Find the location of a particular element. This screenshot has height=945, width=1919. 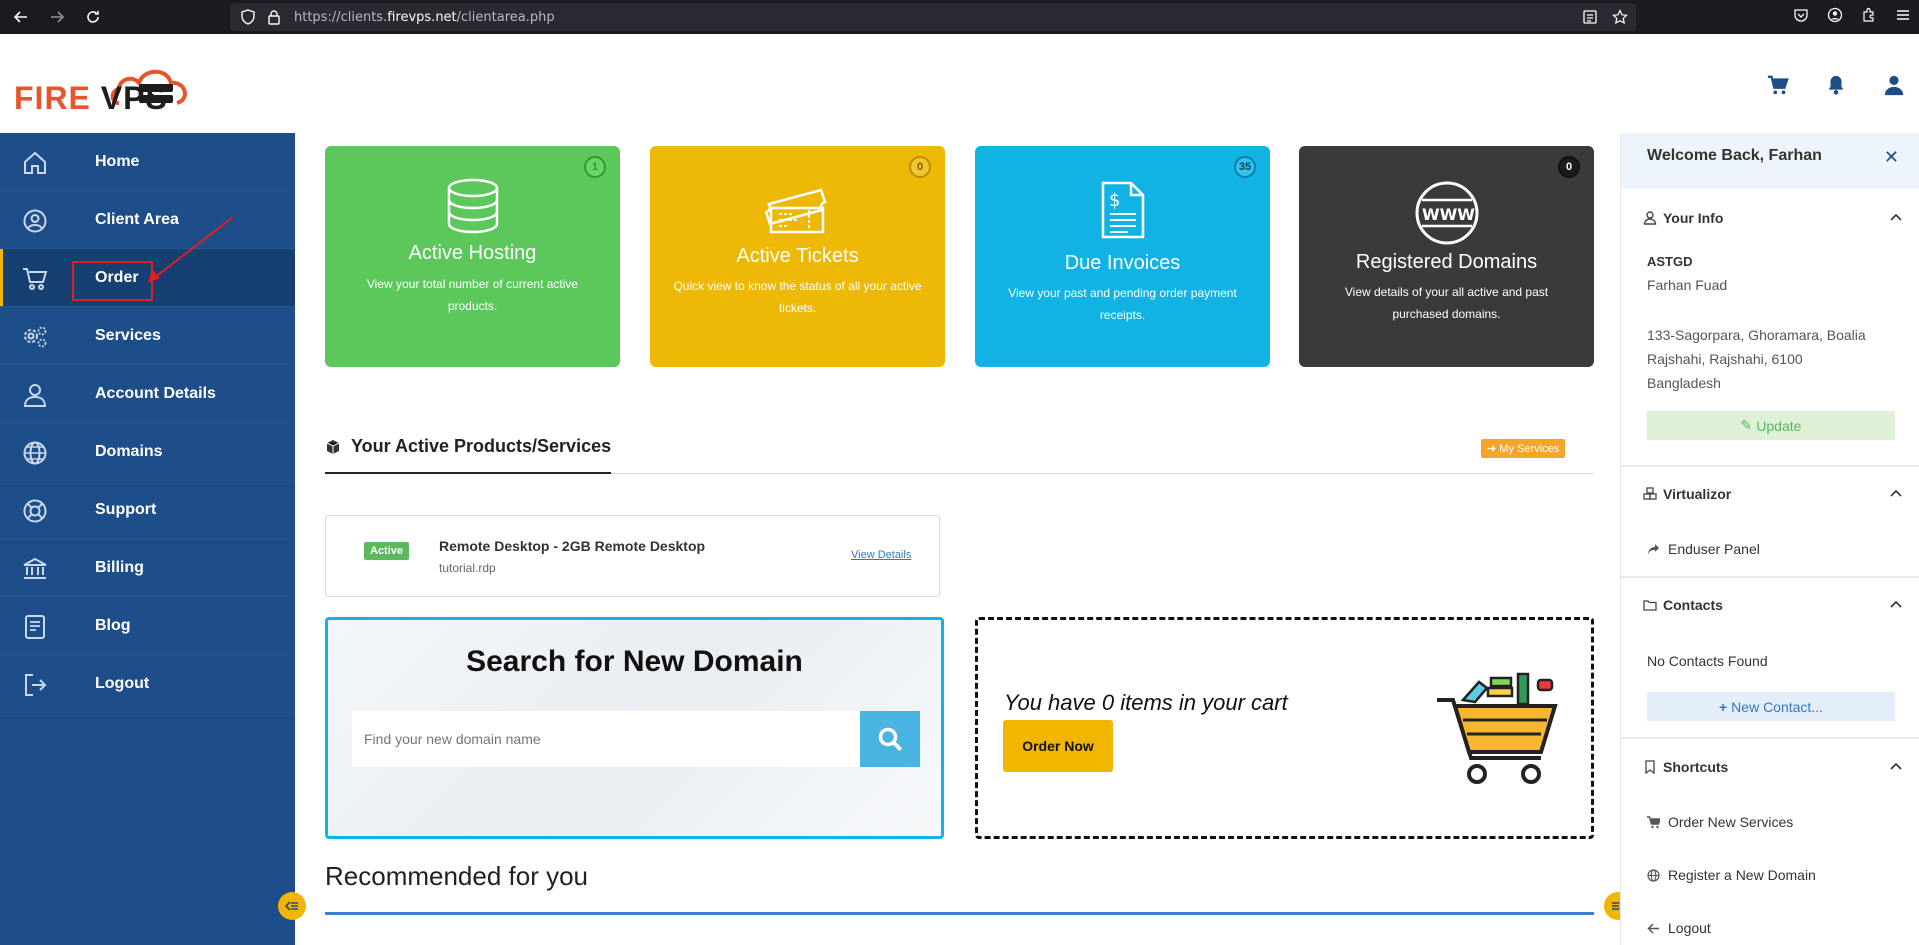

sidebar-item-label: Home is located at coordinates (117, 161).